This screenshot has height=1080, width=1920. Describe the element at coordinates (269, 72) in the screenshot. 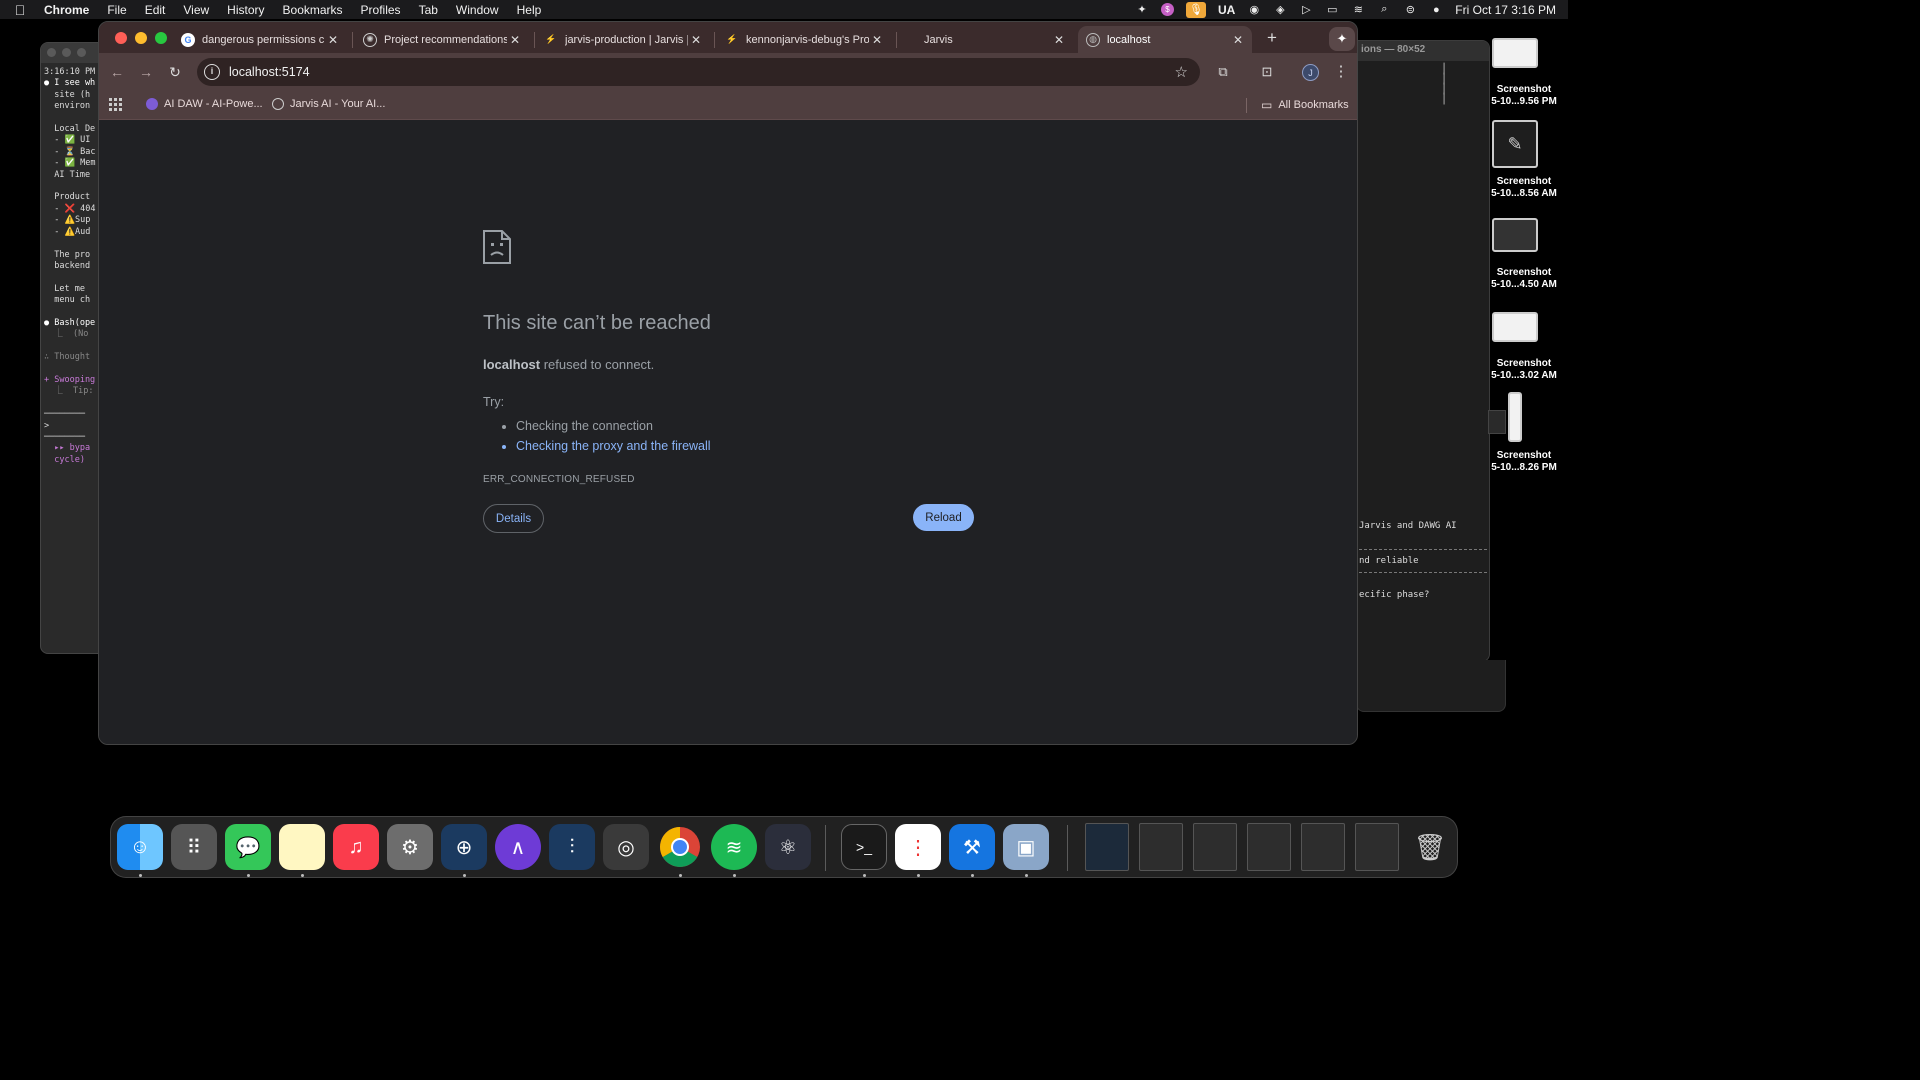

I see `address-url: localhost:5174` at that location.